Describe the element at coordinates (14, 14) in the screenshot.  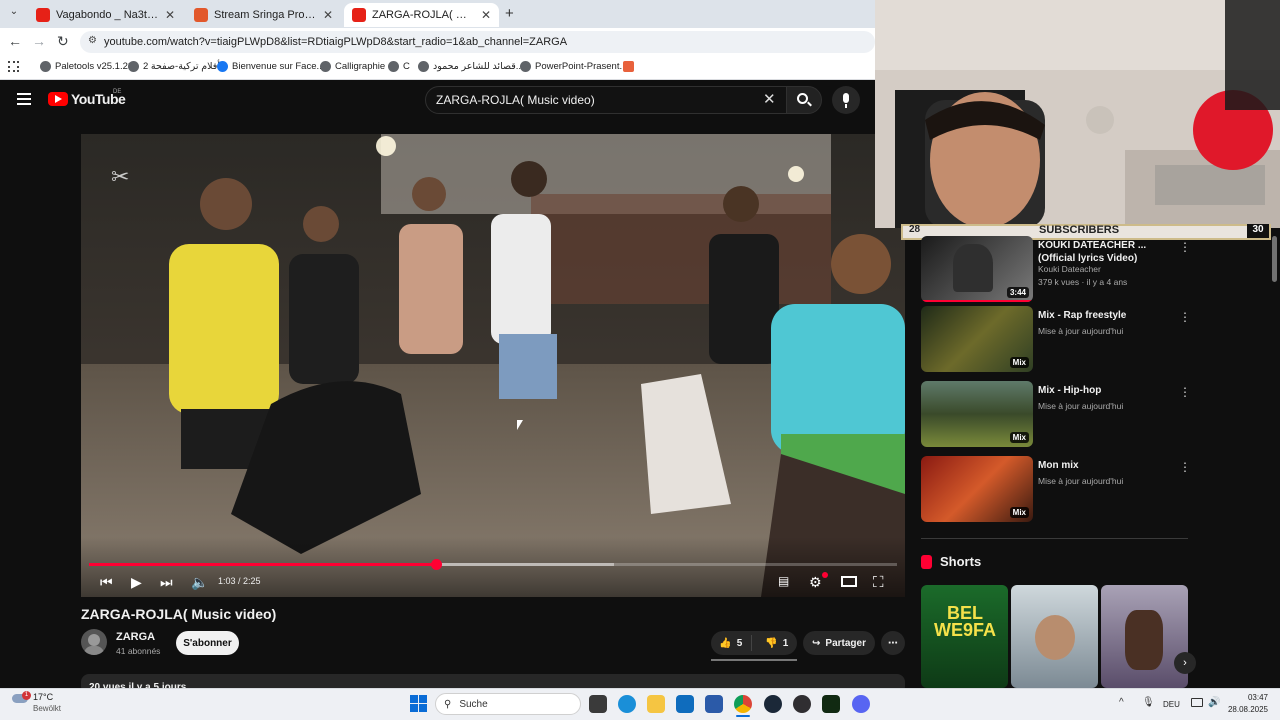
I see `tab-search-icon: ⌄` at that location.